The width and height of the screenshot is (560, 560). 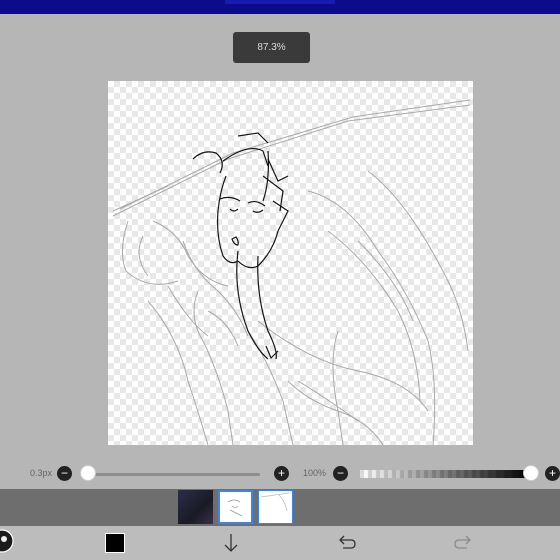 What do you see at coordinates (64, 473) in the screenshot?
I see `brush-size-minus-button: −` at bounding box center [64, 473].